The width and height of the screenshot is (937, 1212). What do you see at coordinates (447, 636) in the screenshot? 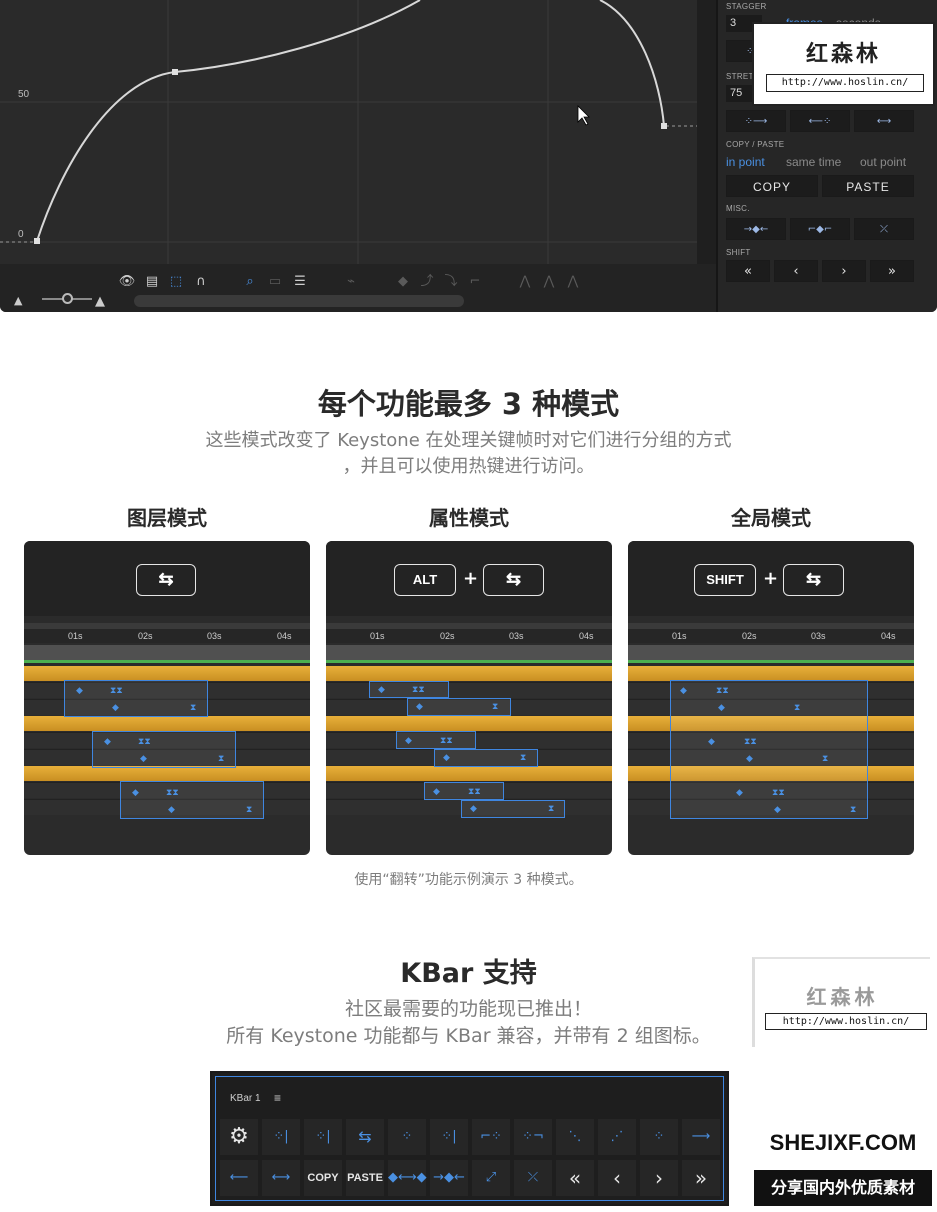
I see `tick-02s: 02s` at bounding box center [447, 636].